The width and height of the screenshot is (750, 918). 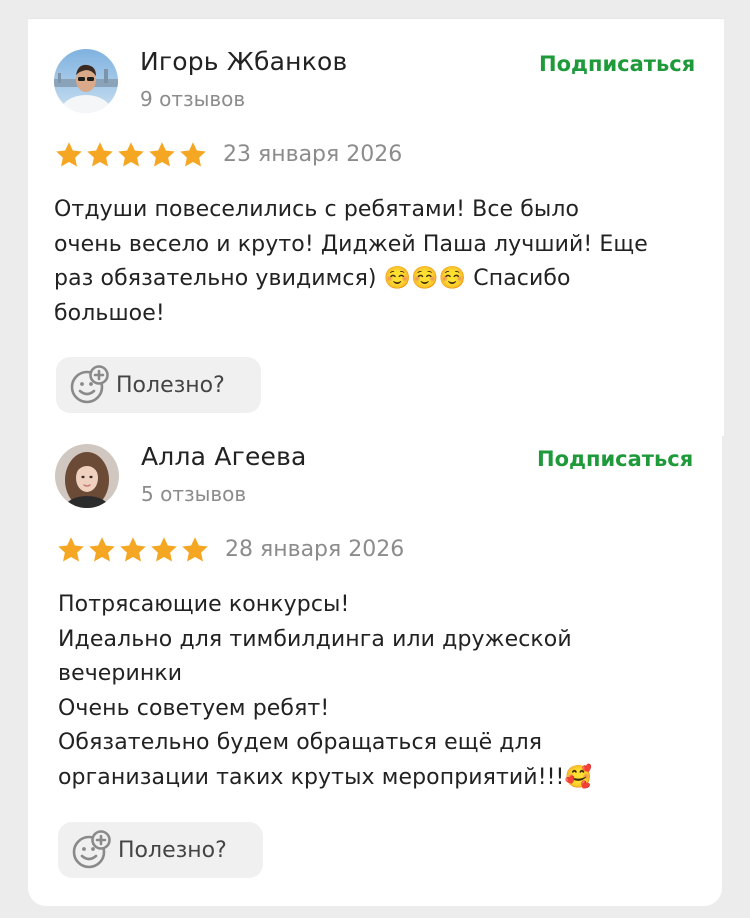 I want to click on review-count: 9 отзывов, so click(x=193, y=99).